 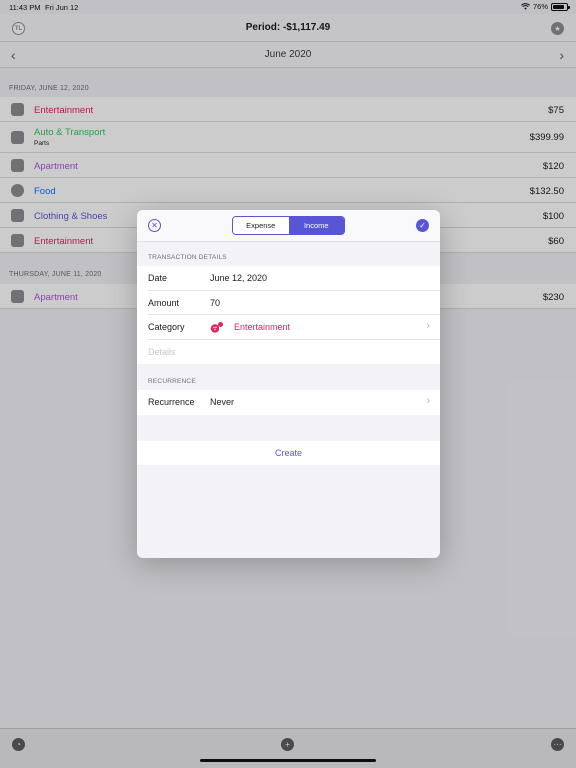 I want to click on category-label: Category, so click(x=166, y=327).